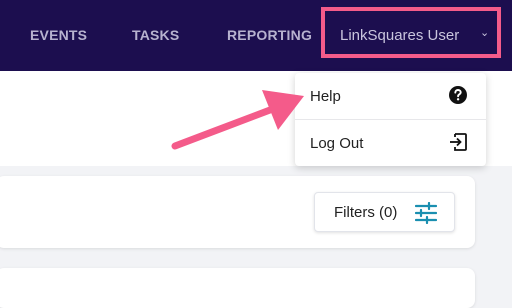  I want to click on annotation-arrow-icon, so click(237, 120).